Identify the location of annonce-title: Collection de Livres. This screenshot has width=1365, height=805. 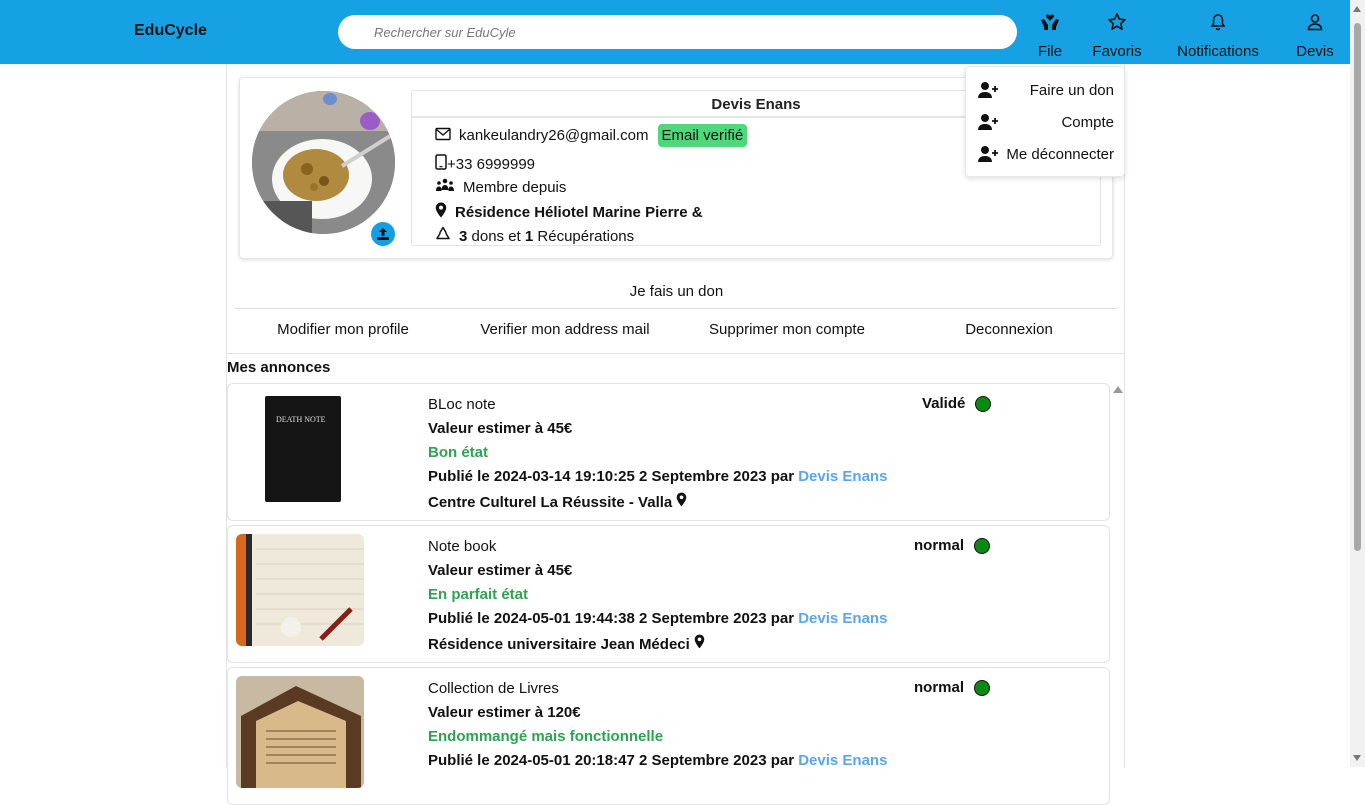
(493, 688).